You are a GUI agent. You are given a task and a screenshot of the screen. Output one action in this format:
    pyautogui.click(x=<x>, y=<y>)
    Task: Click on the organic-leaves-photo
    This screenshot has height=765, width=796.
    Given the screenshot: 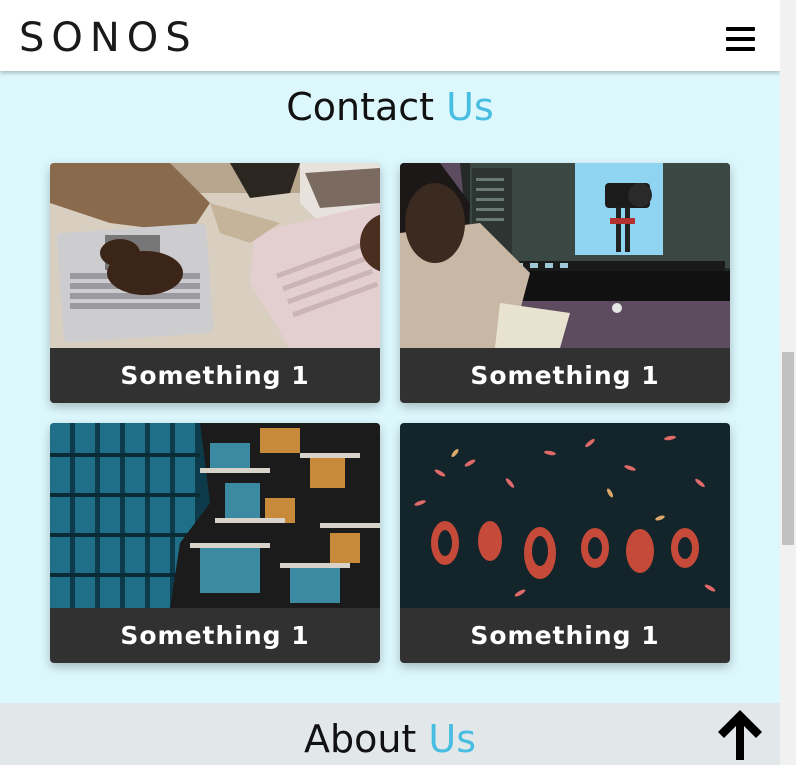 What is the action you would take?
    pyautogui.click(x=565, y=515)
    